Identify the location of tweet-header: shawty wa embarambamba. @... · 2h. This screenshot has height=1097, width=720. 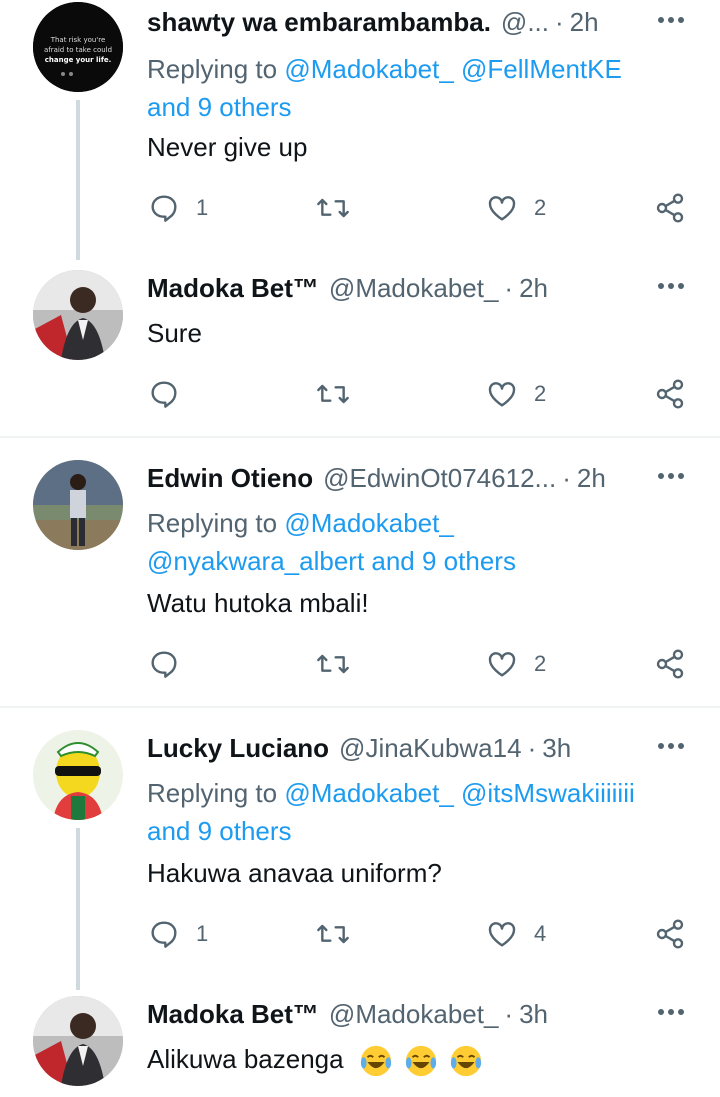
(393, 22).